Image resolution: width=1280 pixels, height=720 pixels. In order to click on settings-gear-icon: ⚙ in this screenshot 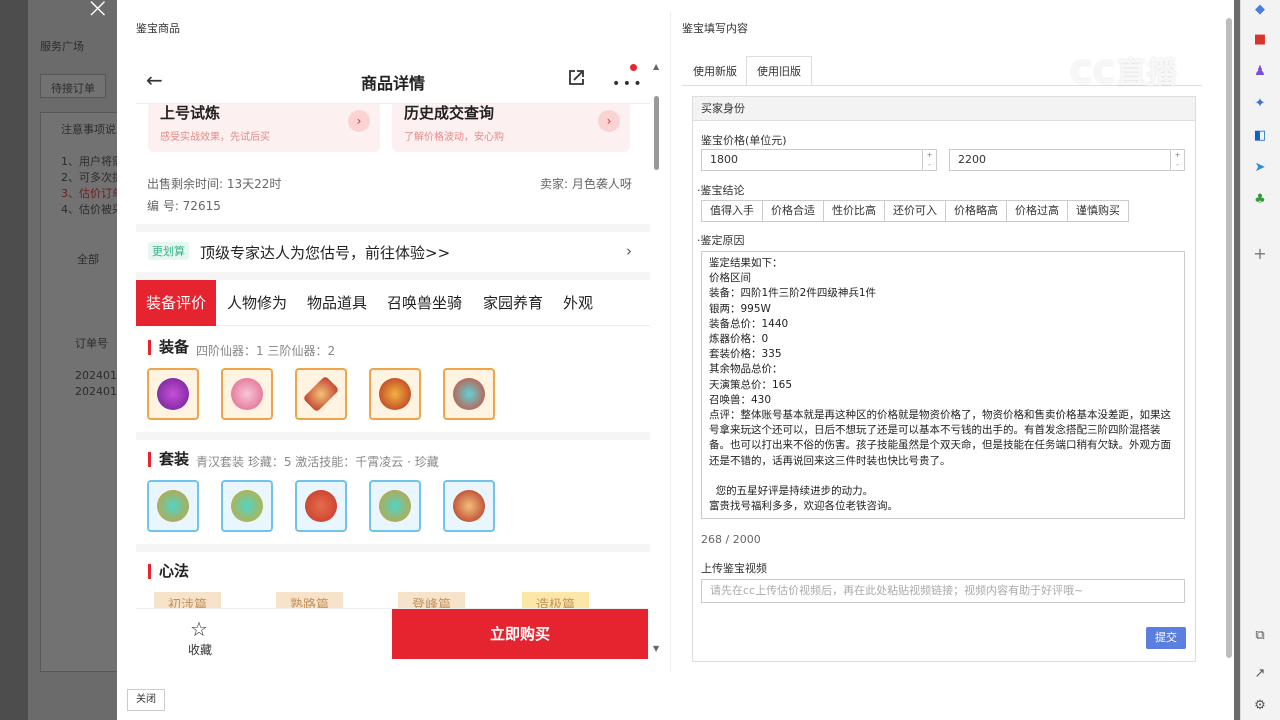, I will do `click(1260, 705)`.